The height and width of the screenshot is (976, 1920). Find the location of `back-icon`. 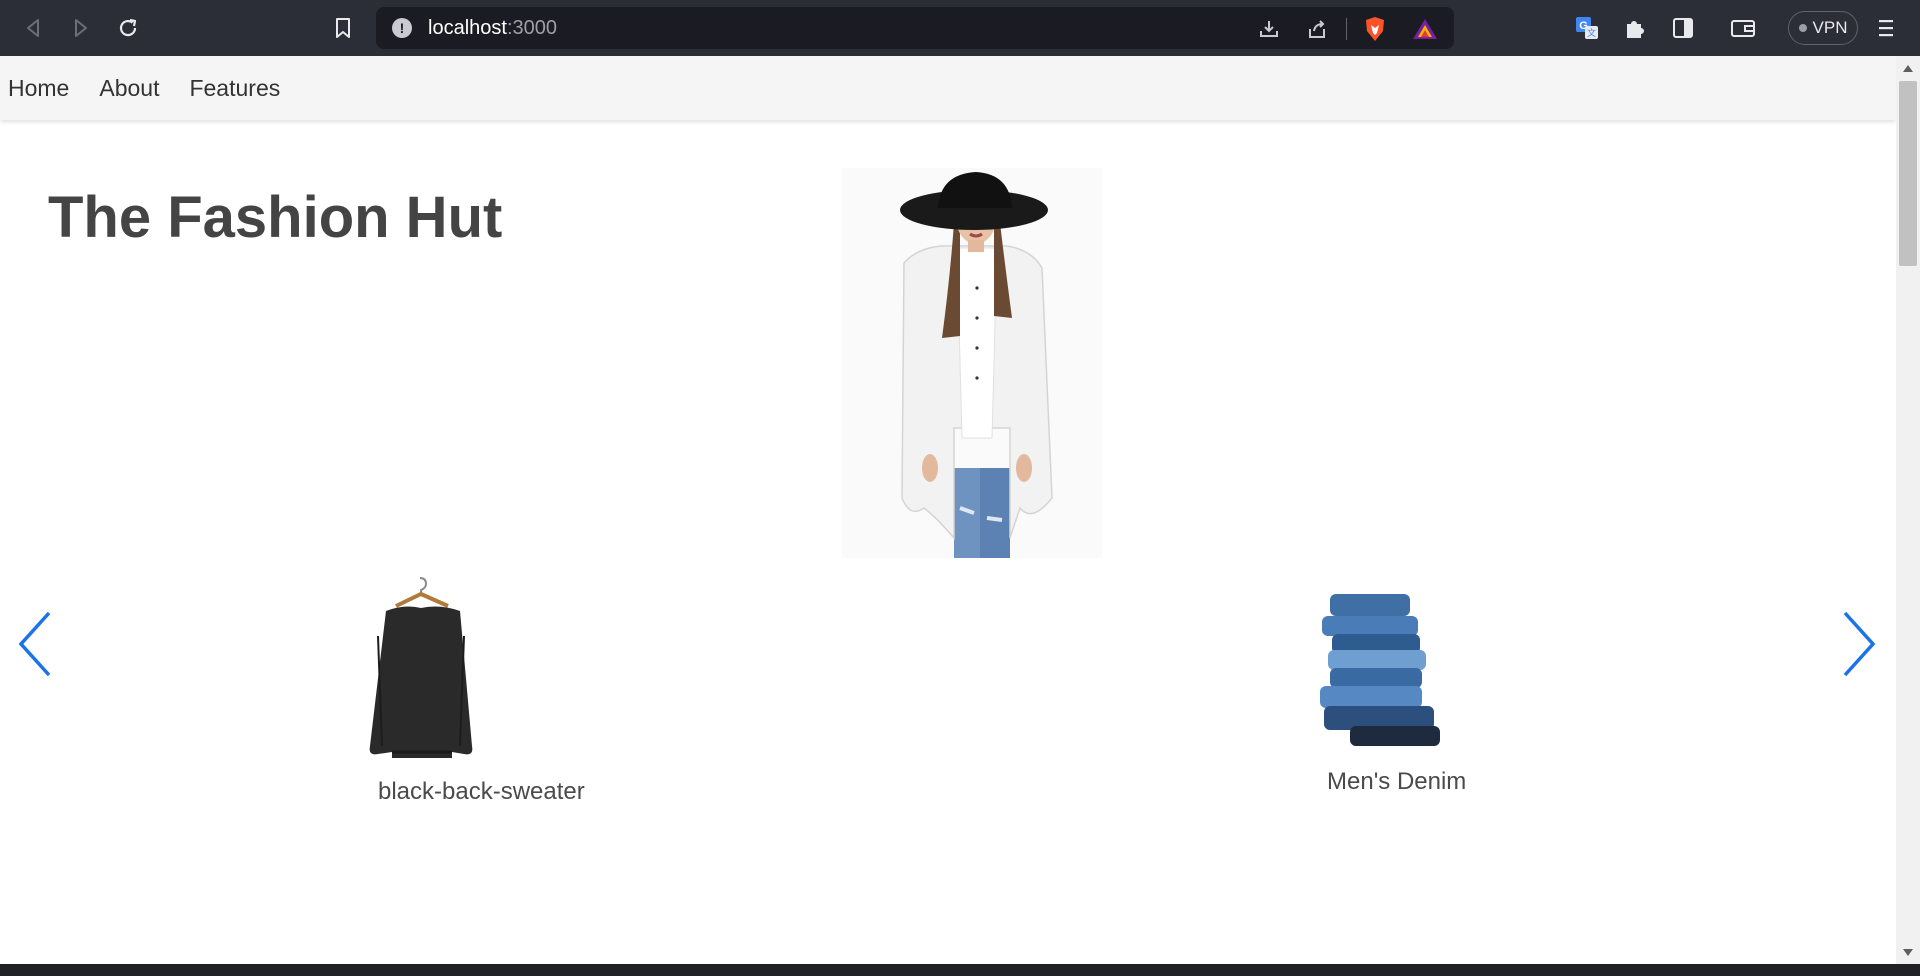

back-icon is located at coordinates (34, 28).